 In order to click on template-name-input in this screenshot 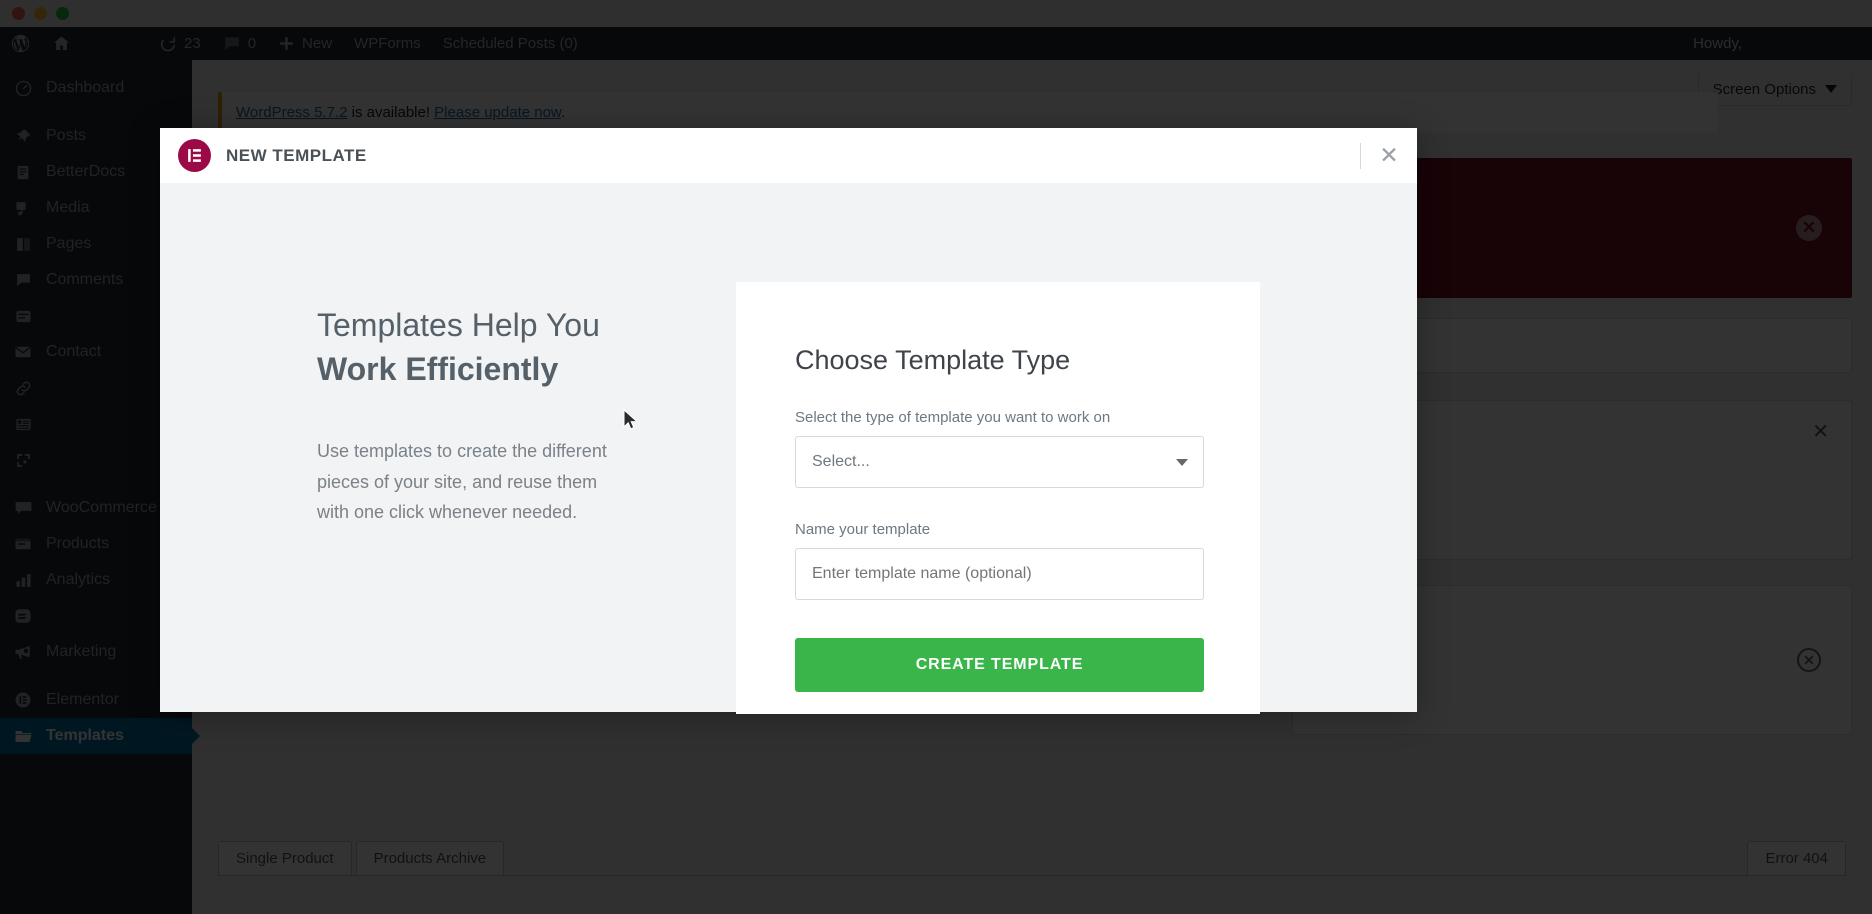, I will do `click(999, 574)`.